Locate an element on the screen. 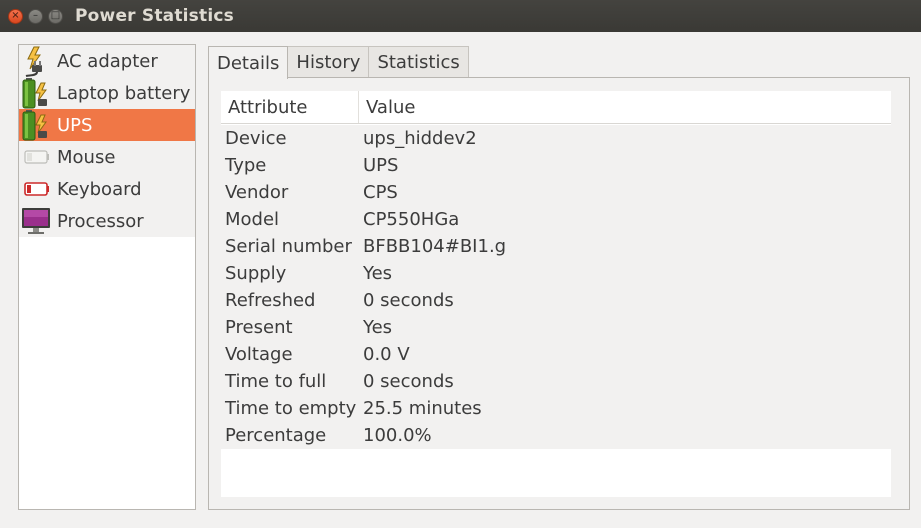 Image resolution: width=921 pixels, height=528 pixels. attribute-cell: Time to empty is located at coordinates (291, 408).